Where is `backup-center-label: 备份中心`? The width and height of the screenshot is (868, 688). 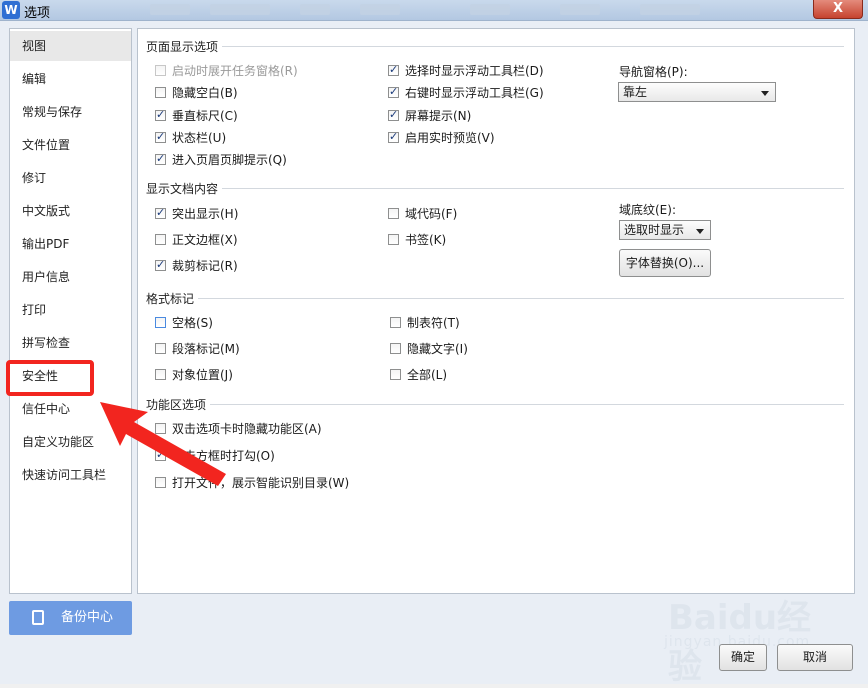 backup-center-label: 备份中心 is located at coordinates (87, 617).